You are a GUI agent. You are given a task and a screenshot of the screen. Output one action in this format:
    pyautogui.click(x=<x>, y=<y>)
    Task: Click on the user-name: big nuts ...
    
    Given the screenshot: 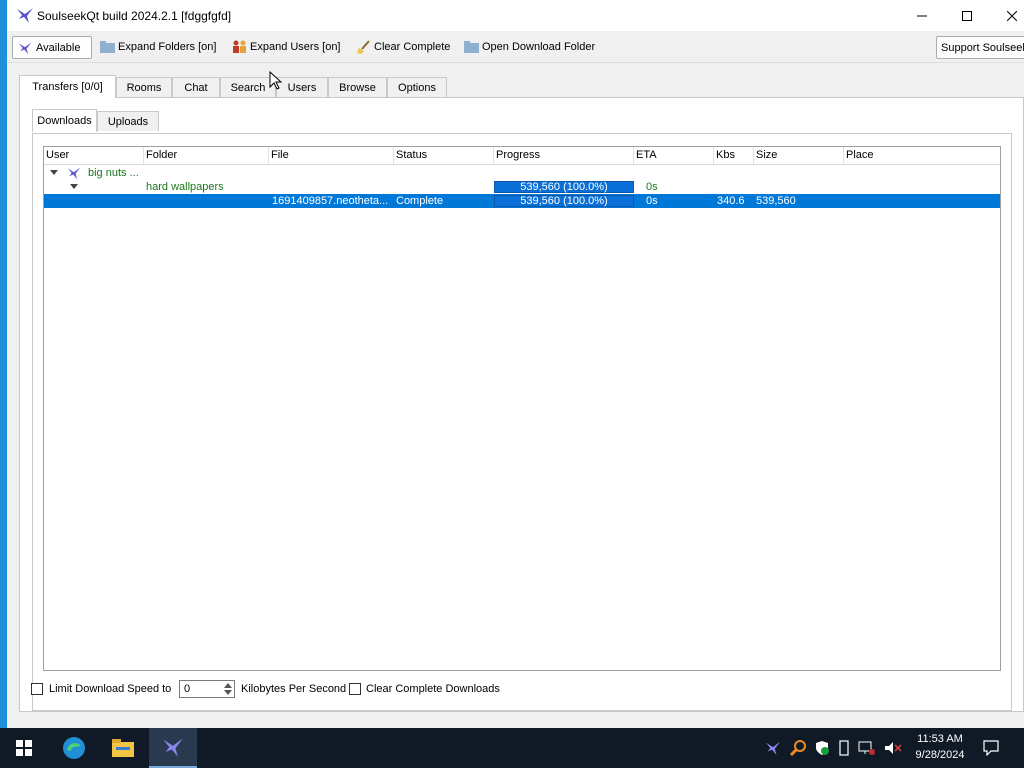 What is the action you would take?
    pyautogui.click(x=113, y=173)
    